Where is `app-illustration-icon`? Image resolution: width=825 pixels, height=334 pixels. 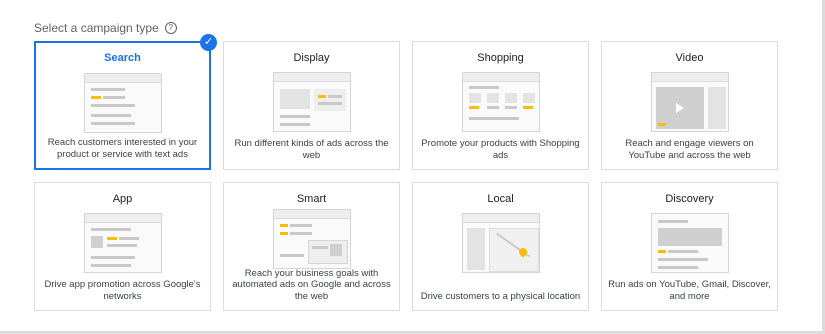 app-illustration-icon is located at coordinates (122, 243).